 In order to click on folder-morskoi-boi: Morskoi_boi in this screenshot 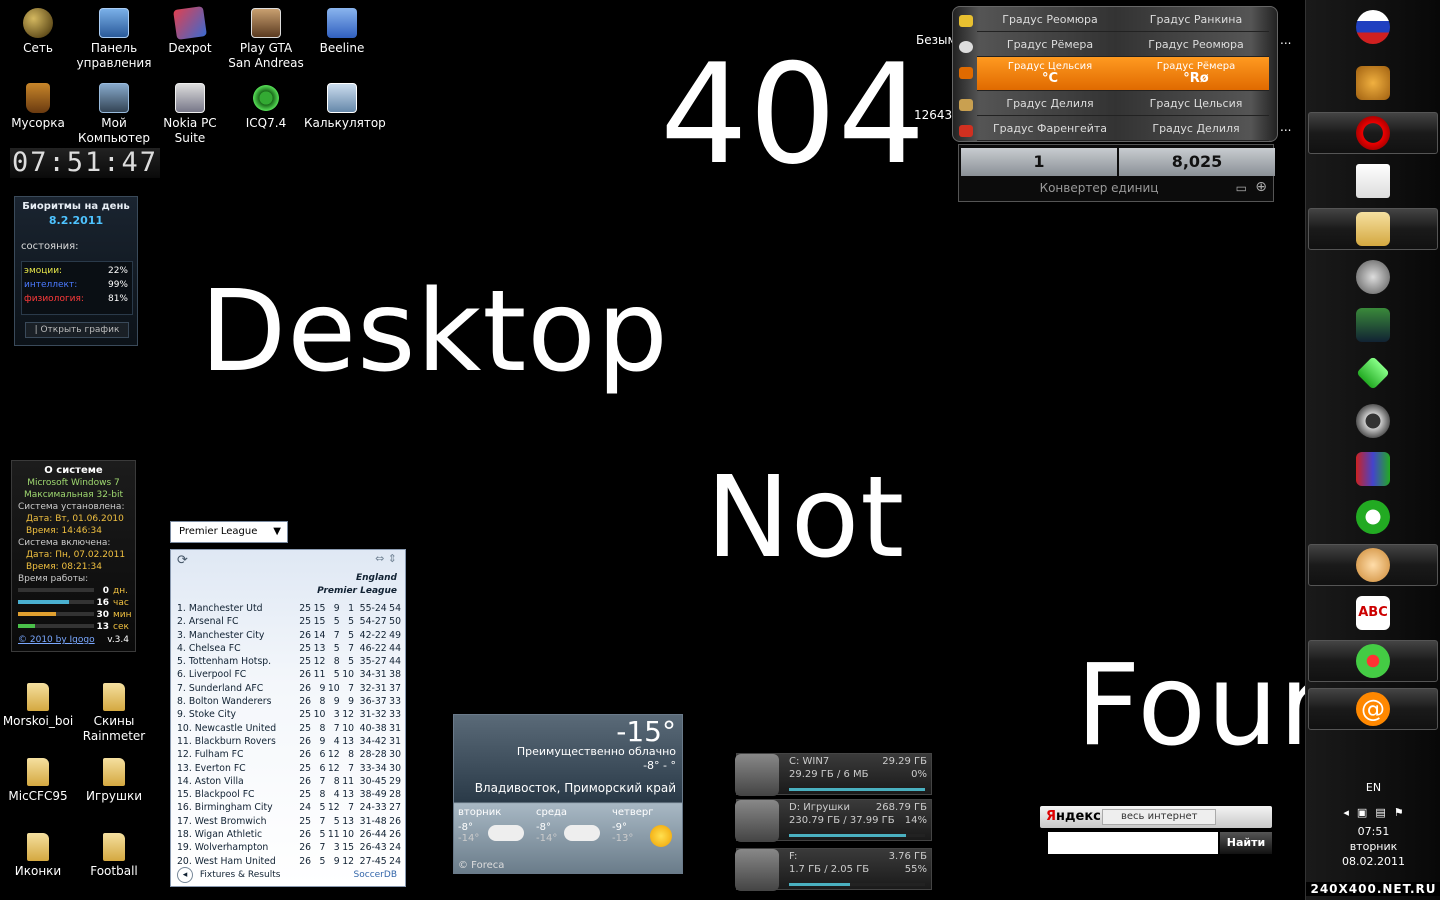, I will do `click(38, 705)`.